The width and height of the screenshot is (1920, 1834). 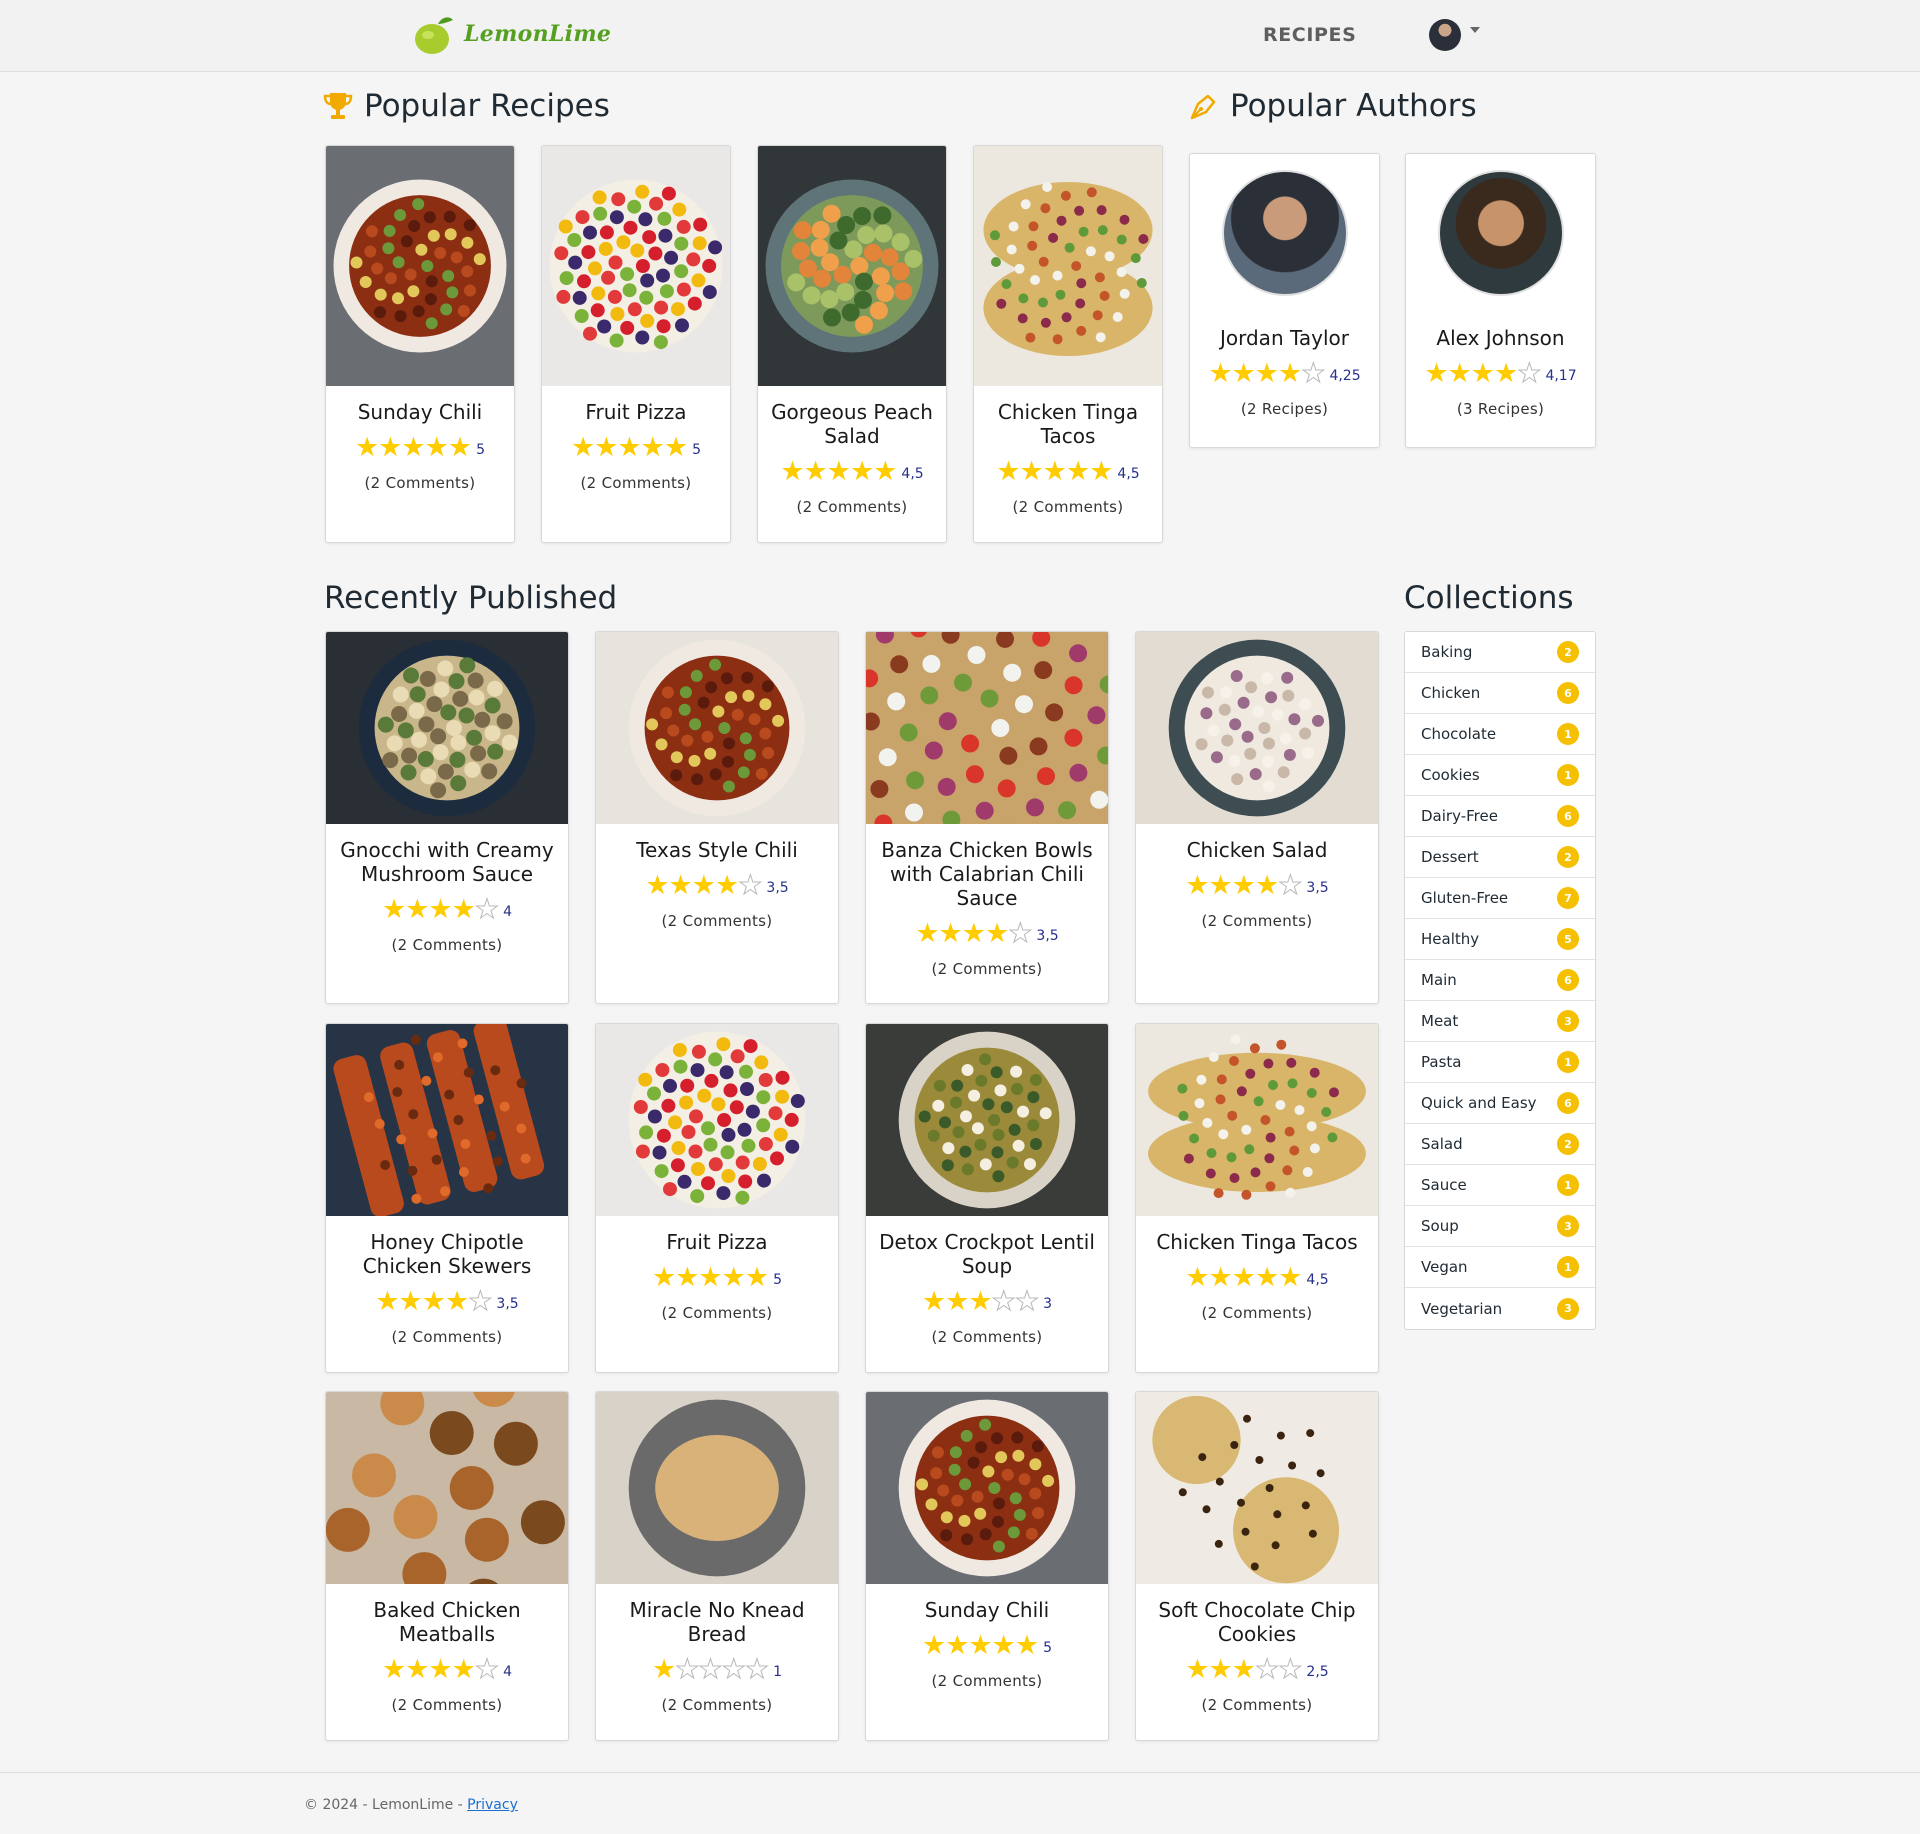 I want to click on author-card: Alex Johnson ★★★★★ 4,17 (3 Recipes), so click(x=1500, y=300).